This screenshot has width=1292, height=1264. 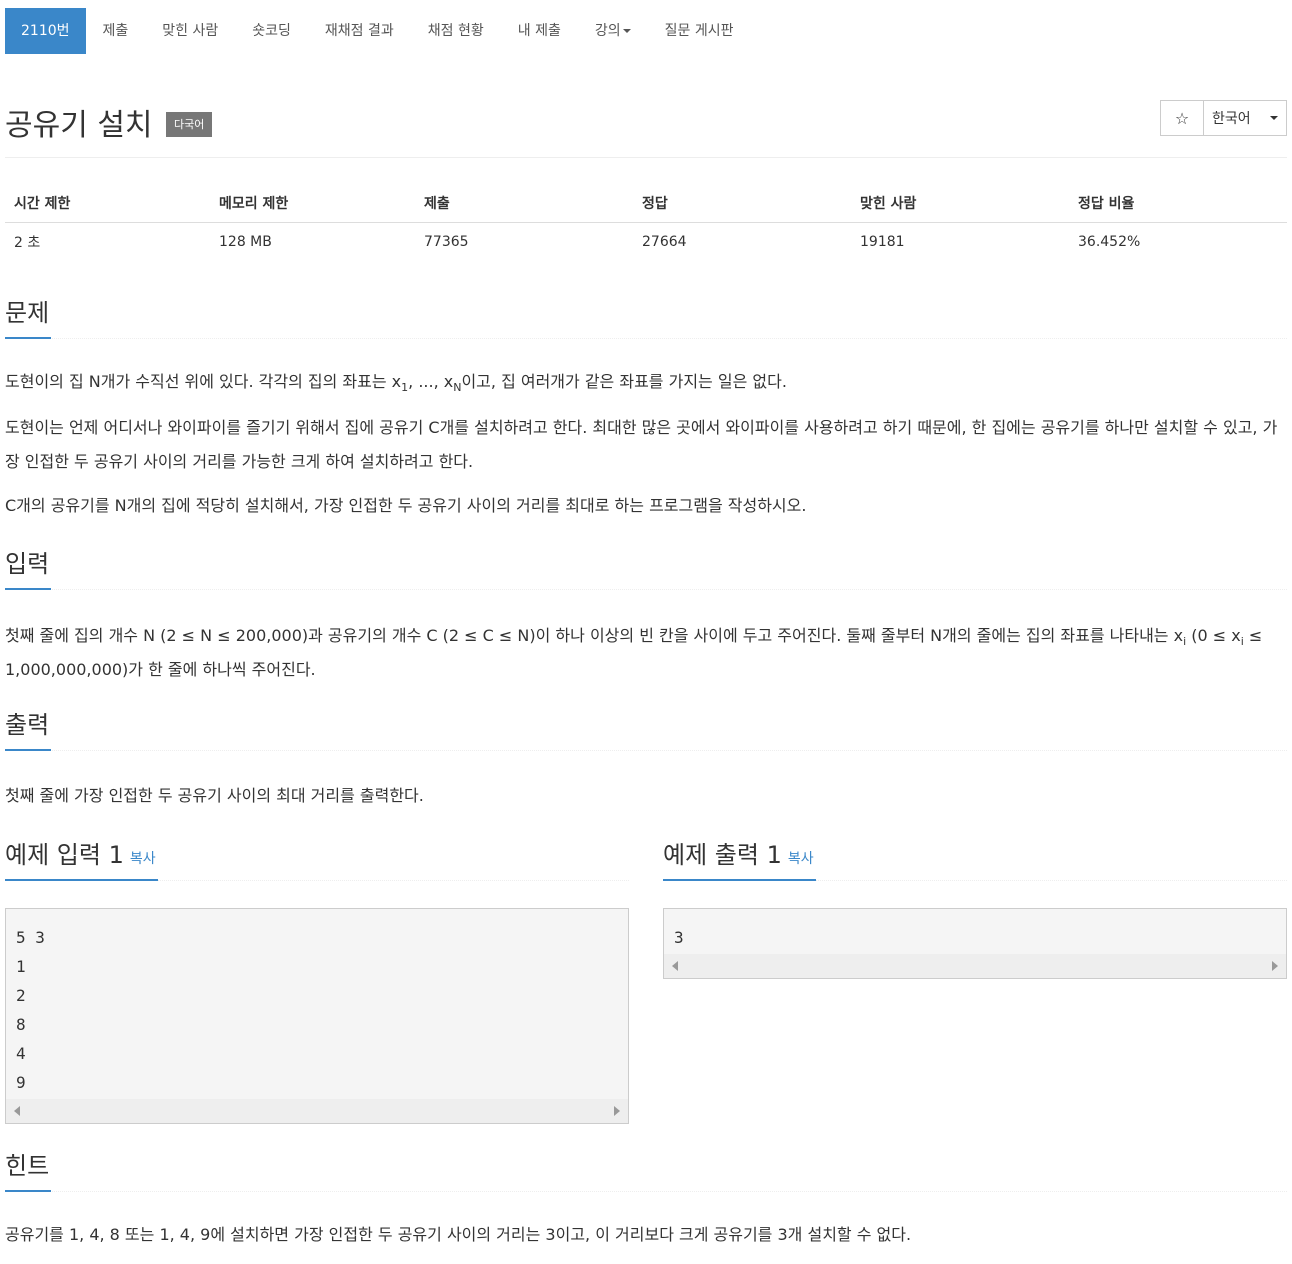 What do you see at coordinates (64, 855) in the screenshot?
I see `sample-input-title-text: 예제 입력 1` at bounding box center [64, 855].